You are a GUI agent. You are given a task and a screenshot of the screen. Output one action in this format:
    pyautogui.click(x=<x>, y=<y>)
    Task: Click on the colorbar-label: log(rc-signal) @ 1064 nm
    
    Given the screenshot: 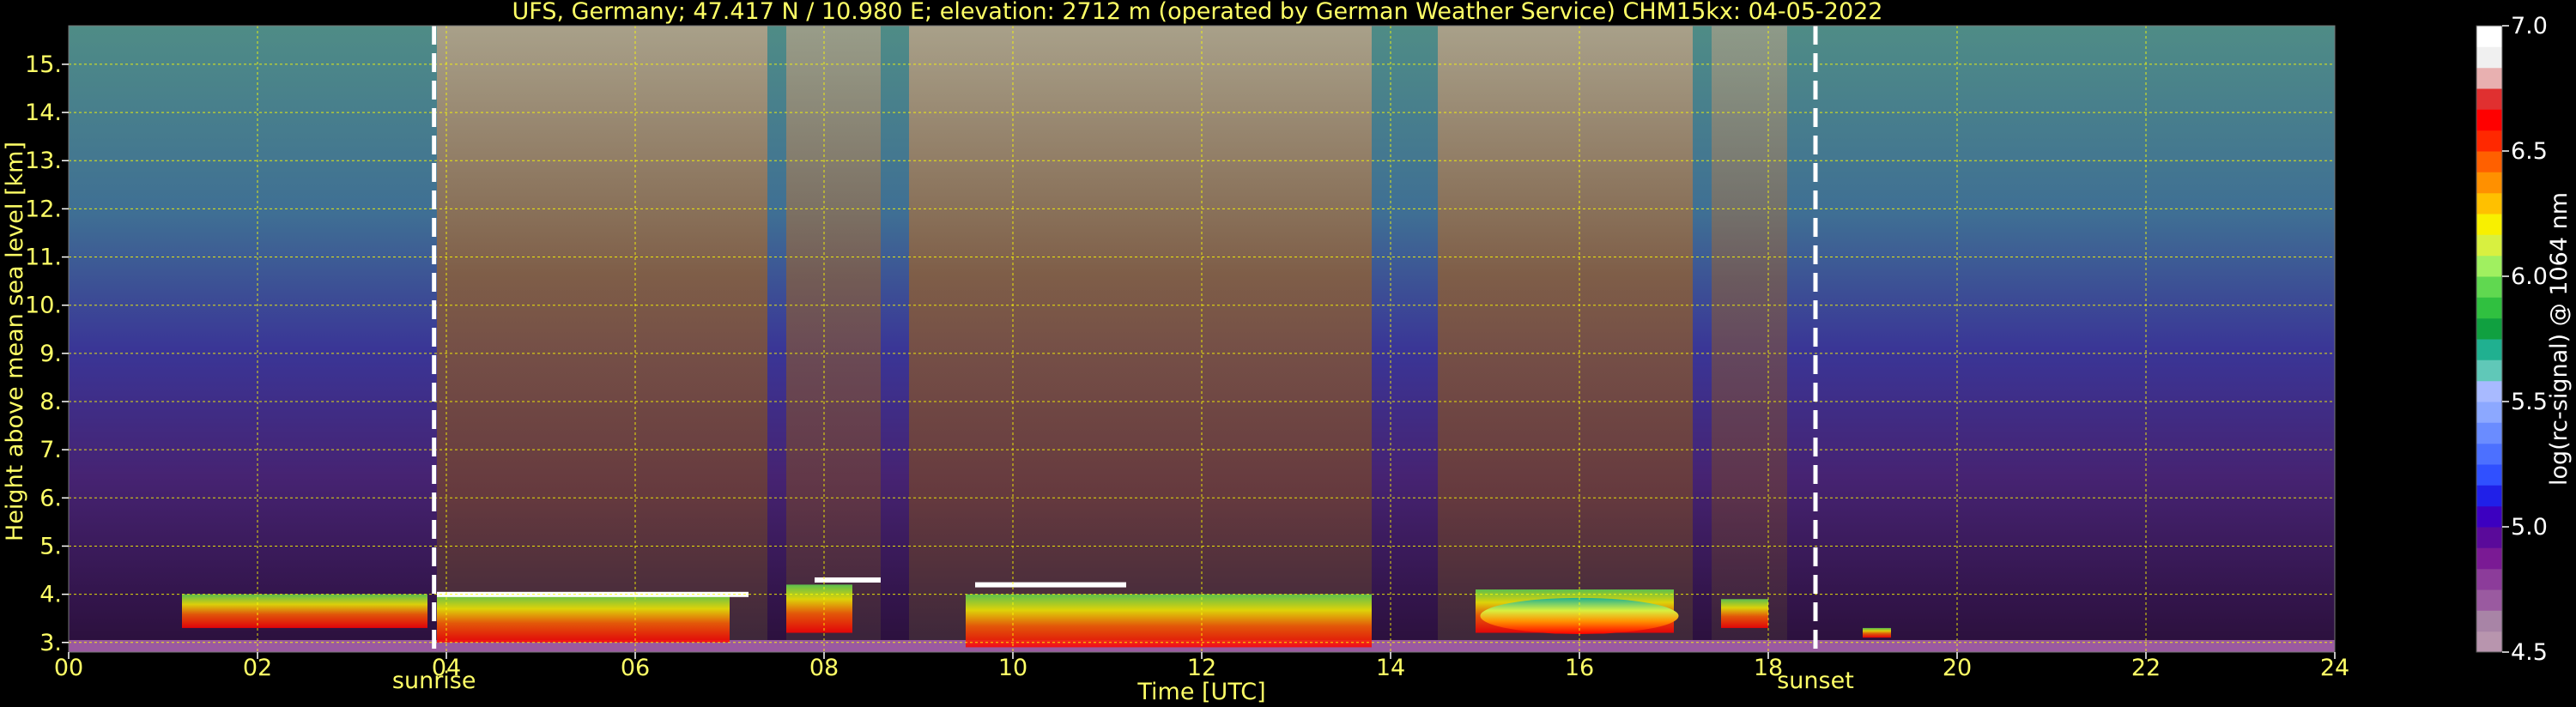 What is the action you would take?
    pyautogui.click(x=2559, y=339)
    